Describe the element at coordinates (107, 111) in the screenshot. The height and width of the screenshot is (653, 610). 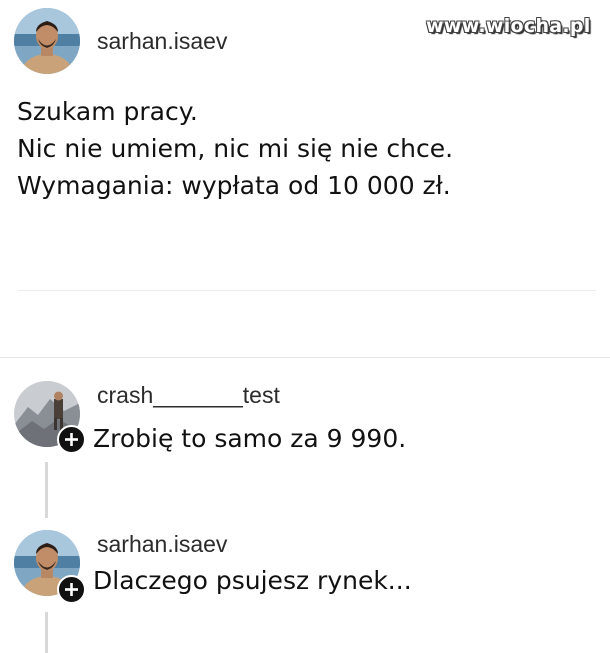
I see `post-line: Szukam pracy.` at that location.